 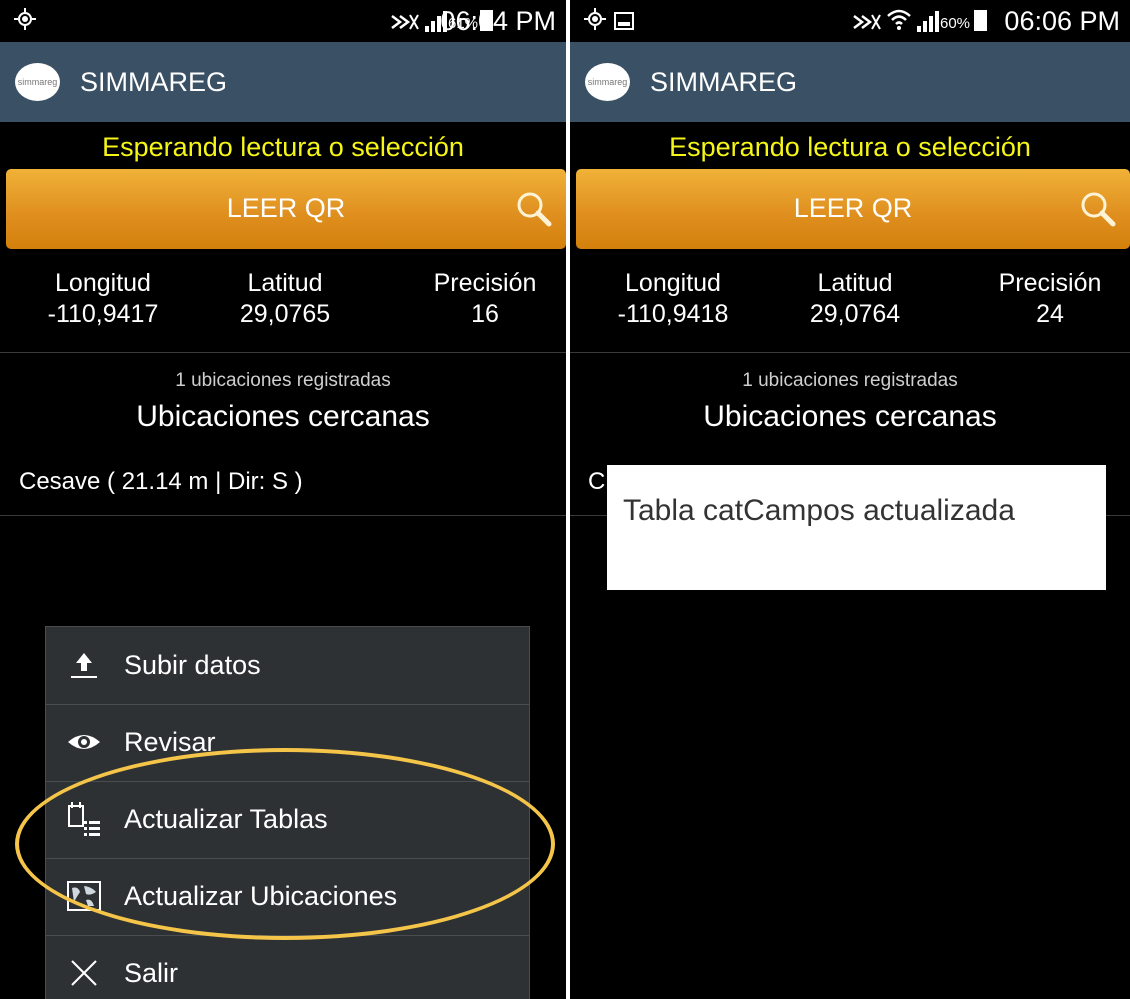 I want to click on latitude-value: 29,0764, so click(x=855, y=314).